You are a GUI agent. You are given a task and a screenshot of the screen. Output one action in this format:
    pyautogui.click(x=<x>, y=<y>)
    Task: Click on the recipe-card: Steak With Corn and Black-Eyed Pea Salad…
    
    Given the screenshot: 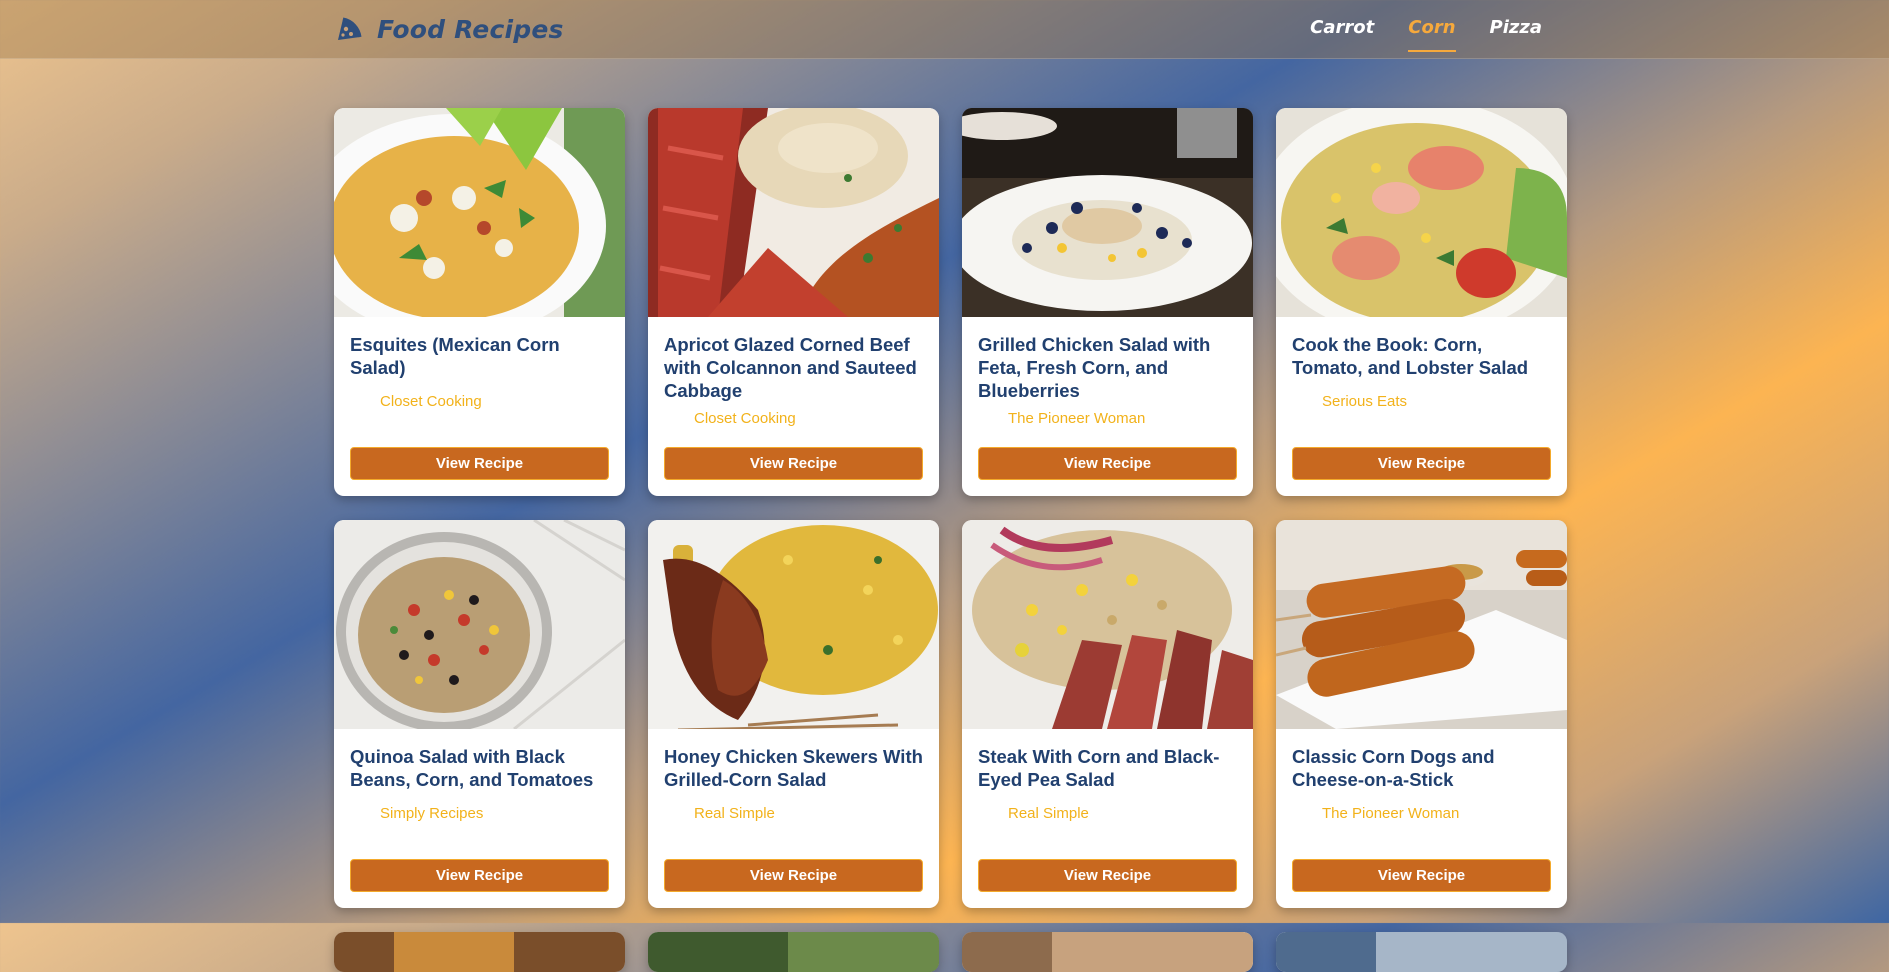 What is the action you would take?
    pyautogui.click(x=1107, y=714)
    